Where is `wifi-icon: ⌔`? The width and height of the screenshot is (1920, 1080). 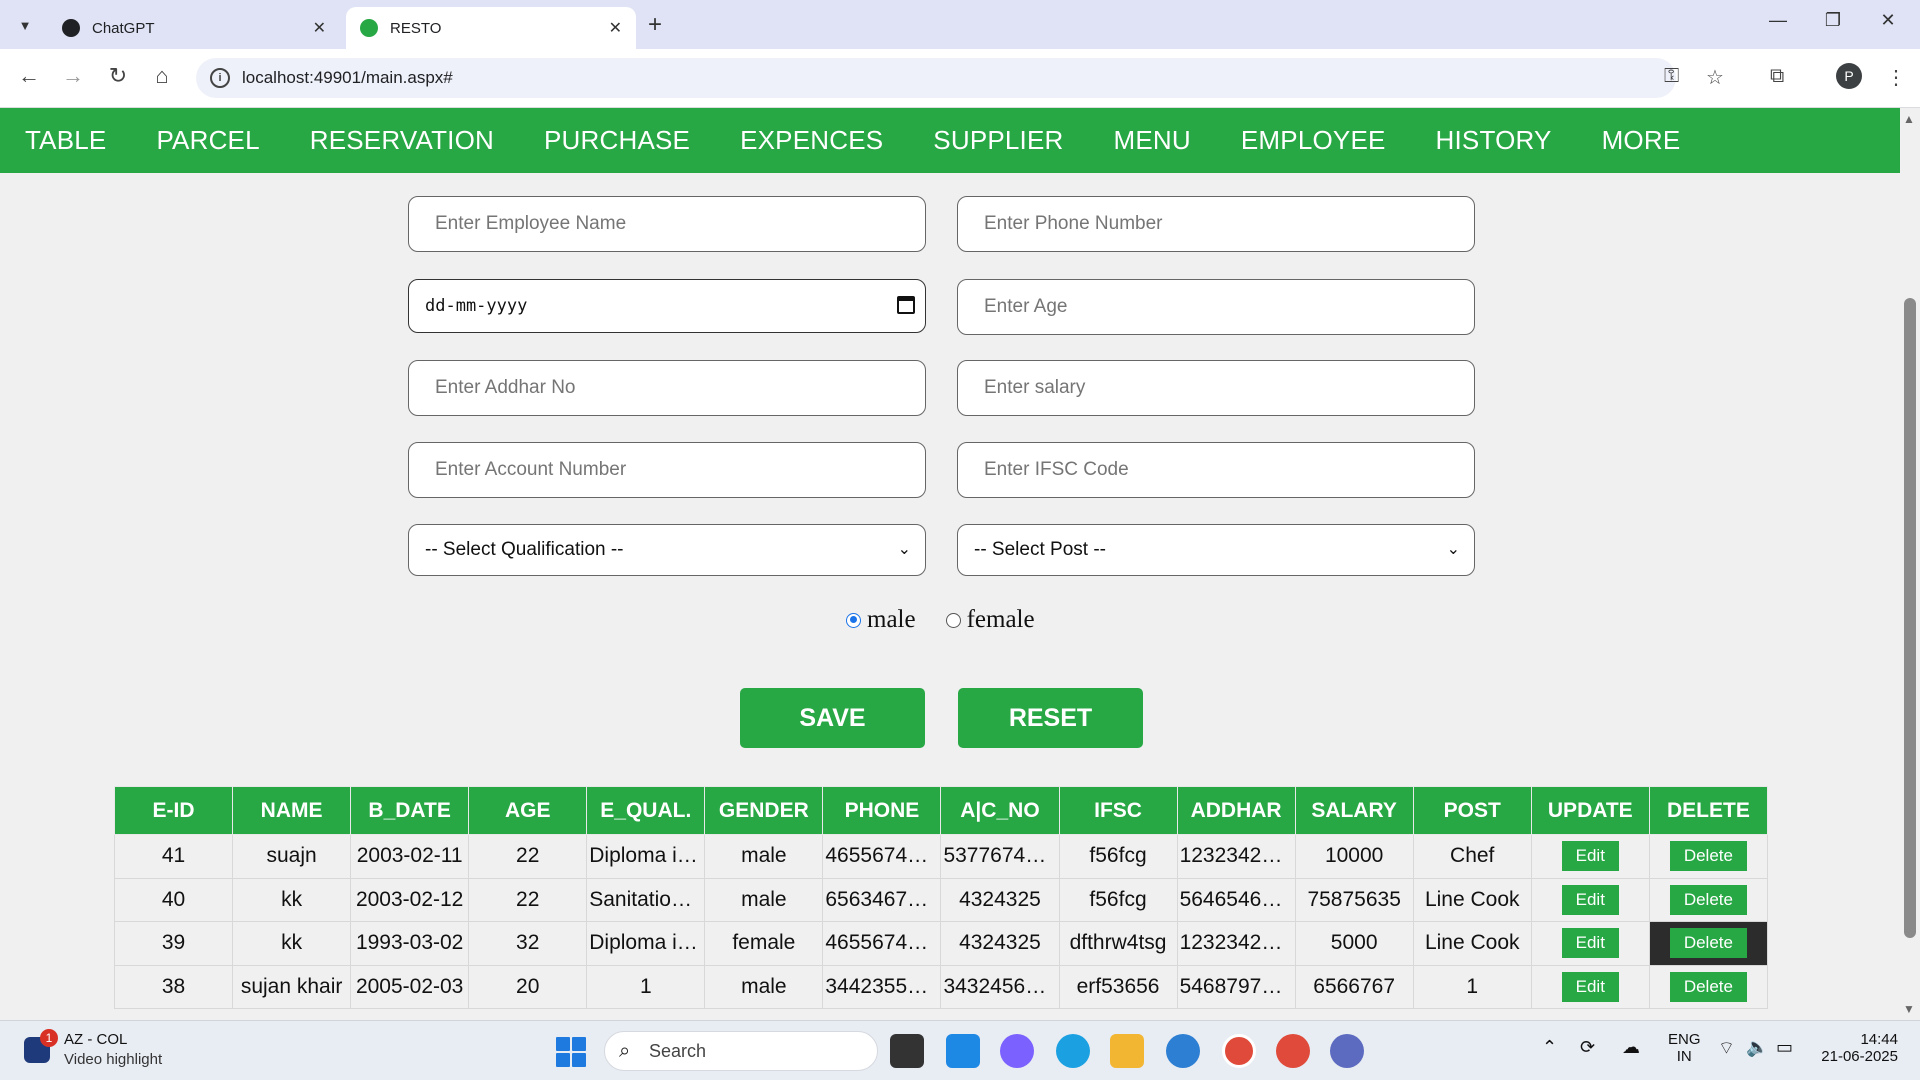 wifi-icon: ⌔ is located at coordinates (1726, 1048).